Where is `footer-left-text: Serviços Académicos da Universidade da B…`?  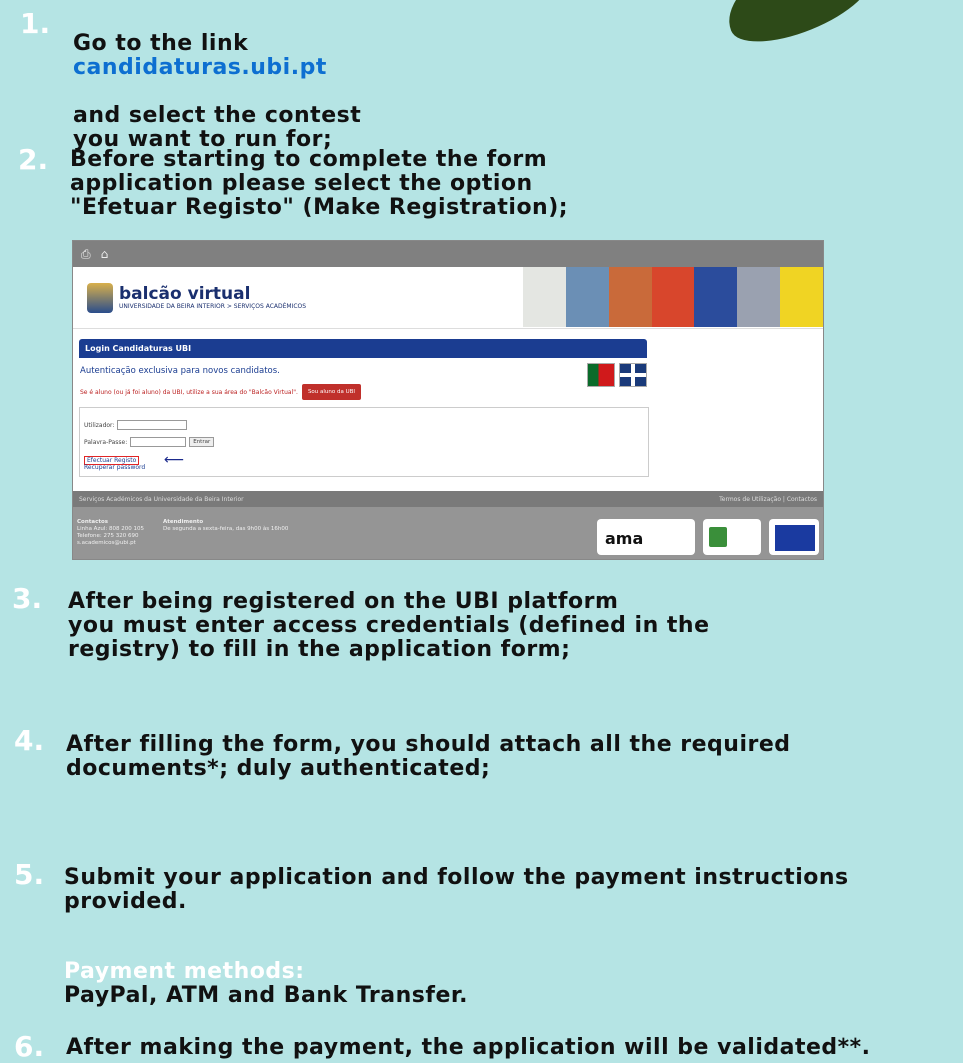 footer-left-text: Serviços Académicos da Universidade da B… is located at coordinates (161, 499).